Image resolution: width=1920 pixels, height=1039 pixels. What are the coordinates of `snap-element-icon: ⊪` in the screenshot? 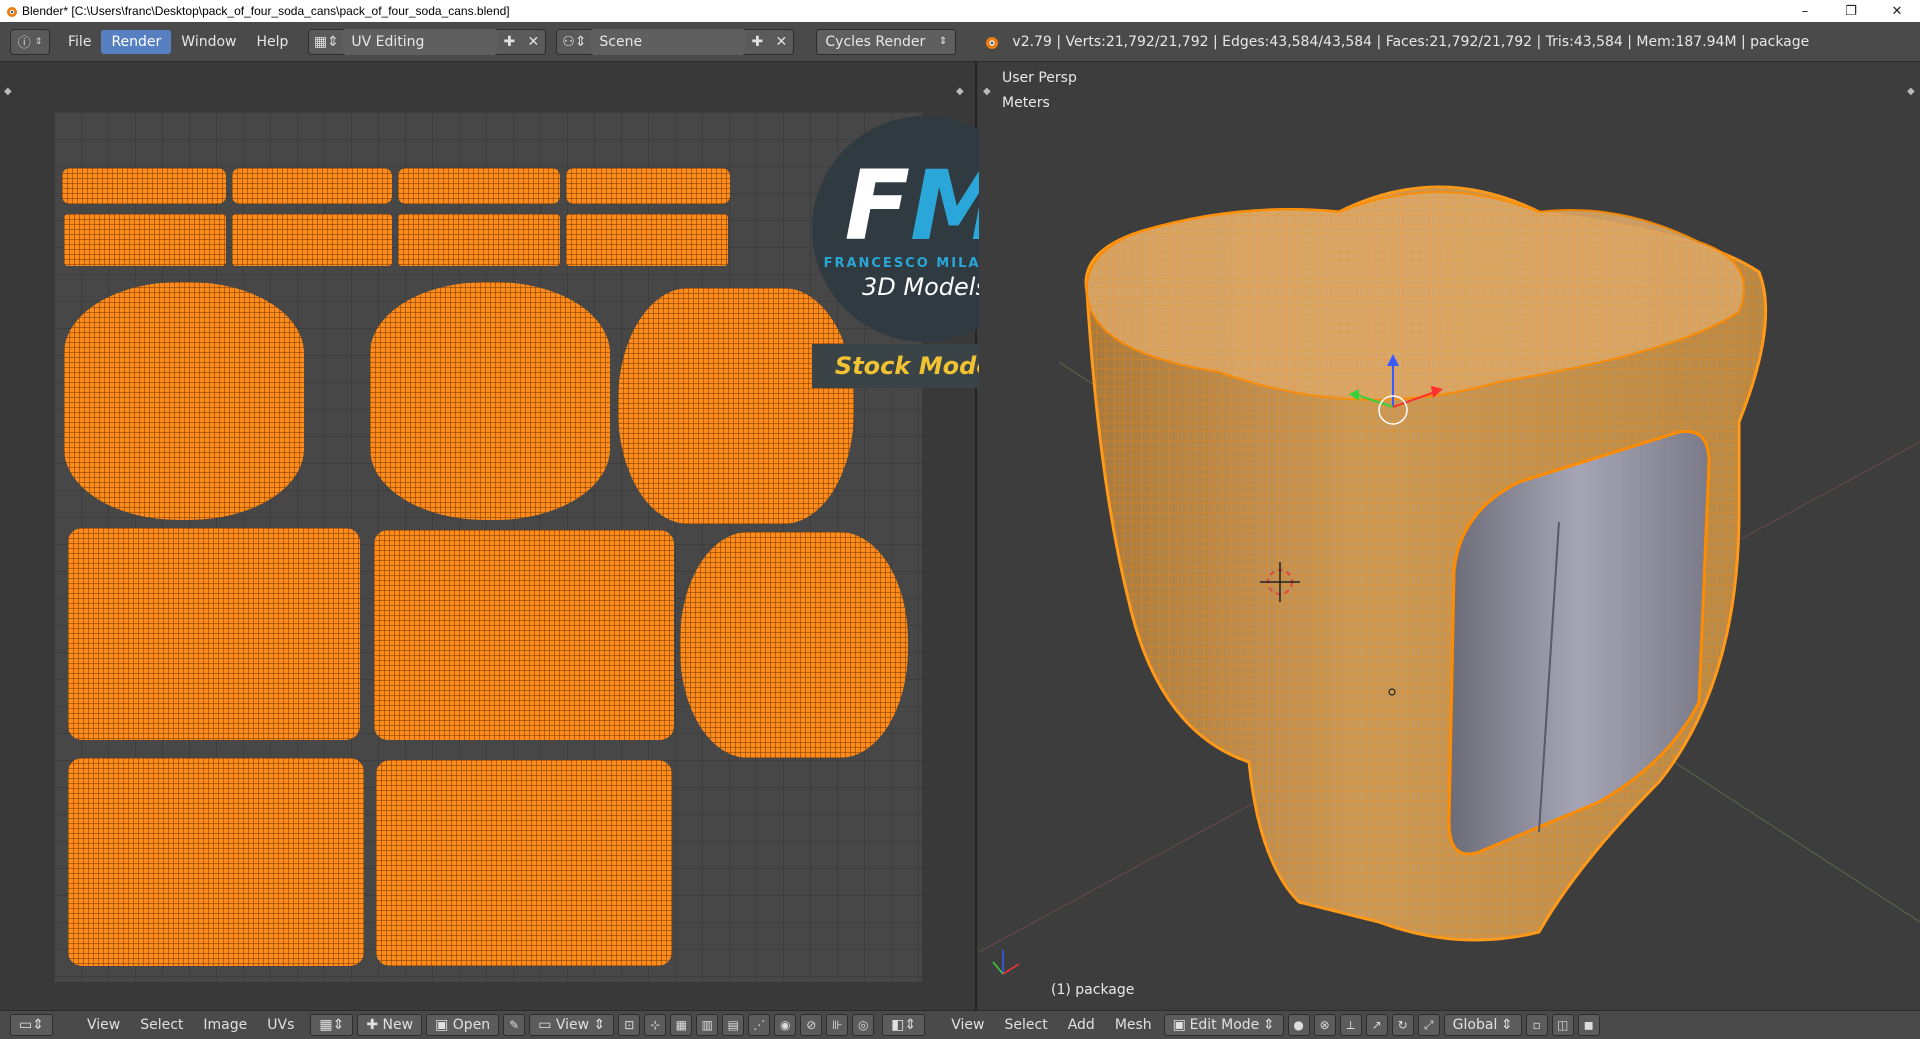 It's located at (837, 1025).